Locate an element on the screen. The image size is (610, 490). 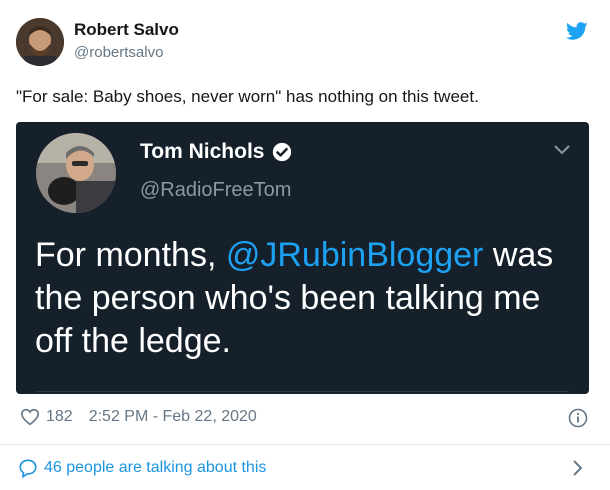
heart-icon is located at coordinates (30, 417).